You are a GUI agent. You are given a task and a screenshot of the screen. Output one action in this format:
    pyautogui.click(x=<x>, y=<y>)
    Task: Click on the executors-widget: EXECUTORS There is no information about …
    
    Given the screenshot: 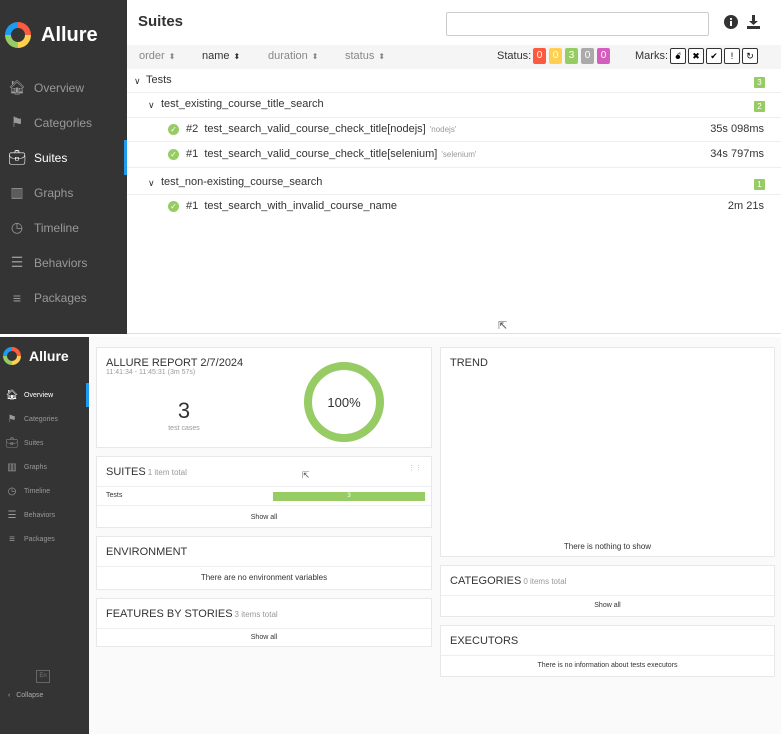 What is the action you would take?
    pyautogui.click(x=607, y=651)
    